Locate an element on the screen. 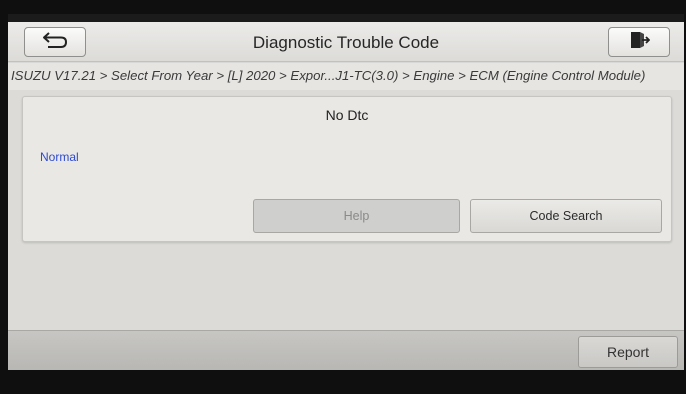 This screenshot has width=686, height=394. title-bar: Diagnostic Trouble Code is located at coordinates (346, 42).